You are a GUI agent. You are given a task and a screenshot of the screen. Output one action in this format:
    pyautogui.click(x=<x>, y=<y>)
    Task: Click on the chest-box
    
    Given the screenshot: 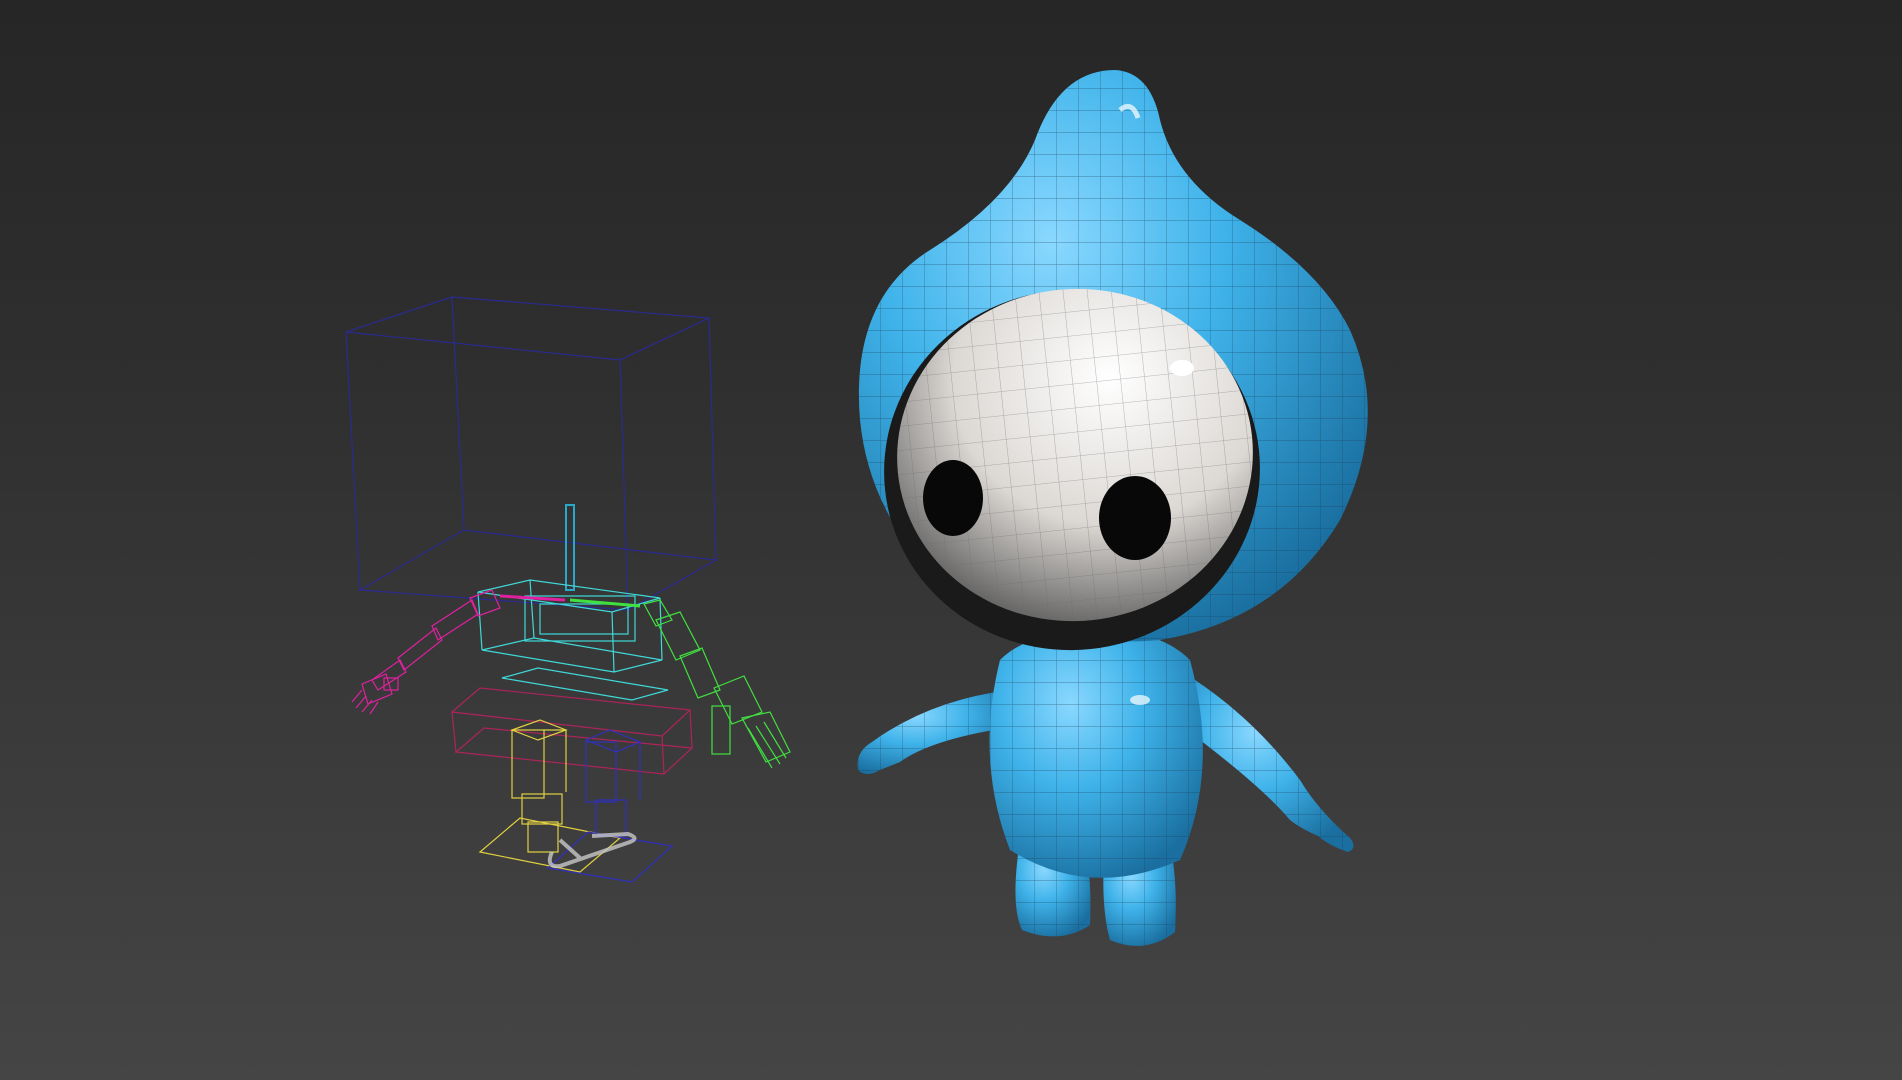 What is the action you would take?
    pyautogui.click(x=573, y=640)
    